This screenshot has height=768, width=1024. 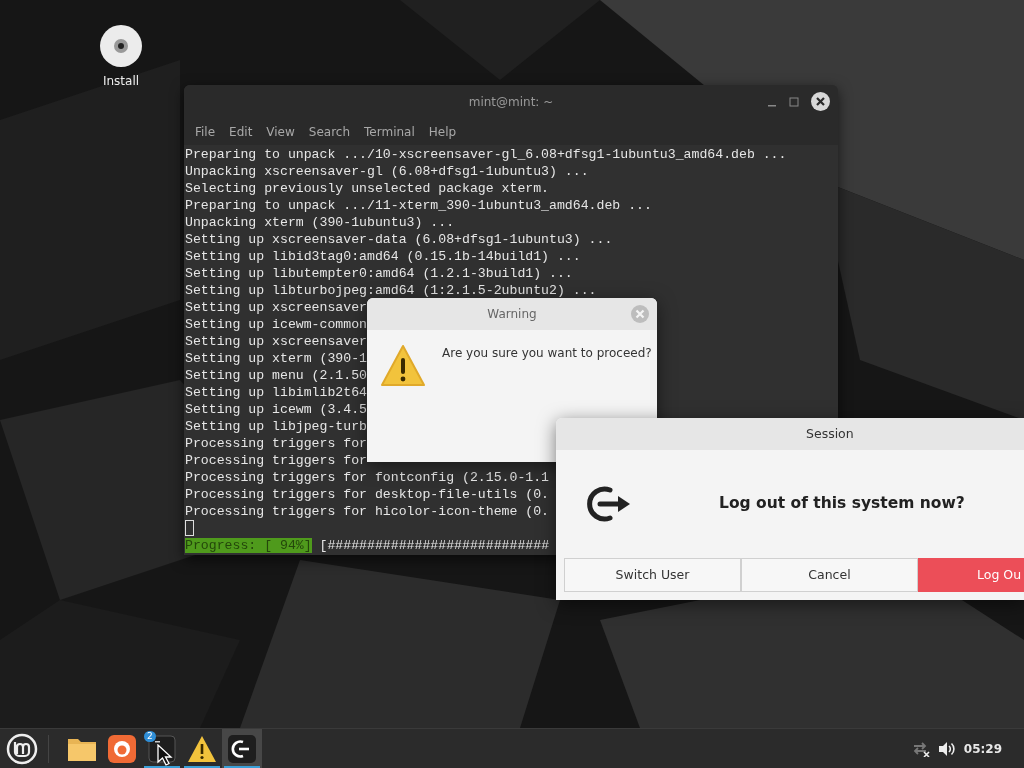 What do you see at coordinates (205, 131) in the screenshot?
I see `menu-item: File` at bounding box center [205, 131].